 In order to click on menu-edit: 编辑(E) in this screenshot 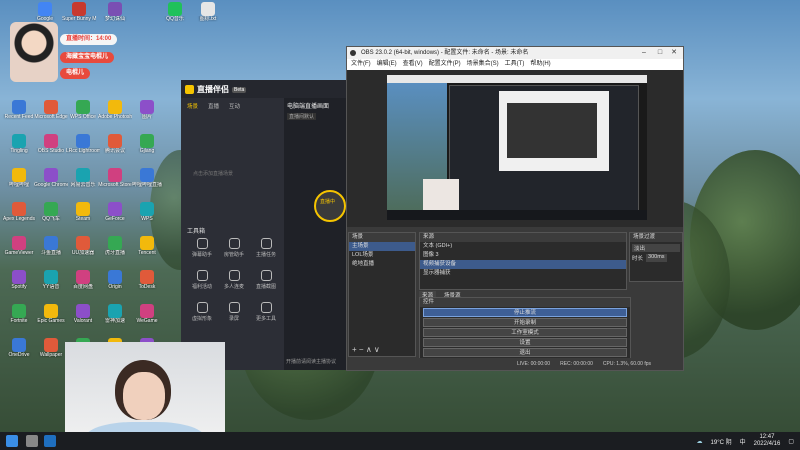, I will do `click(387, 64)`.